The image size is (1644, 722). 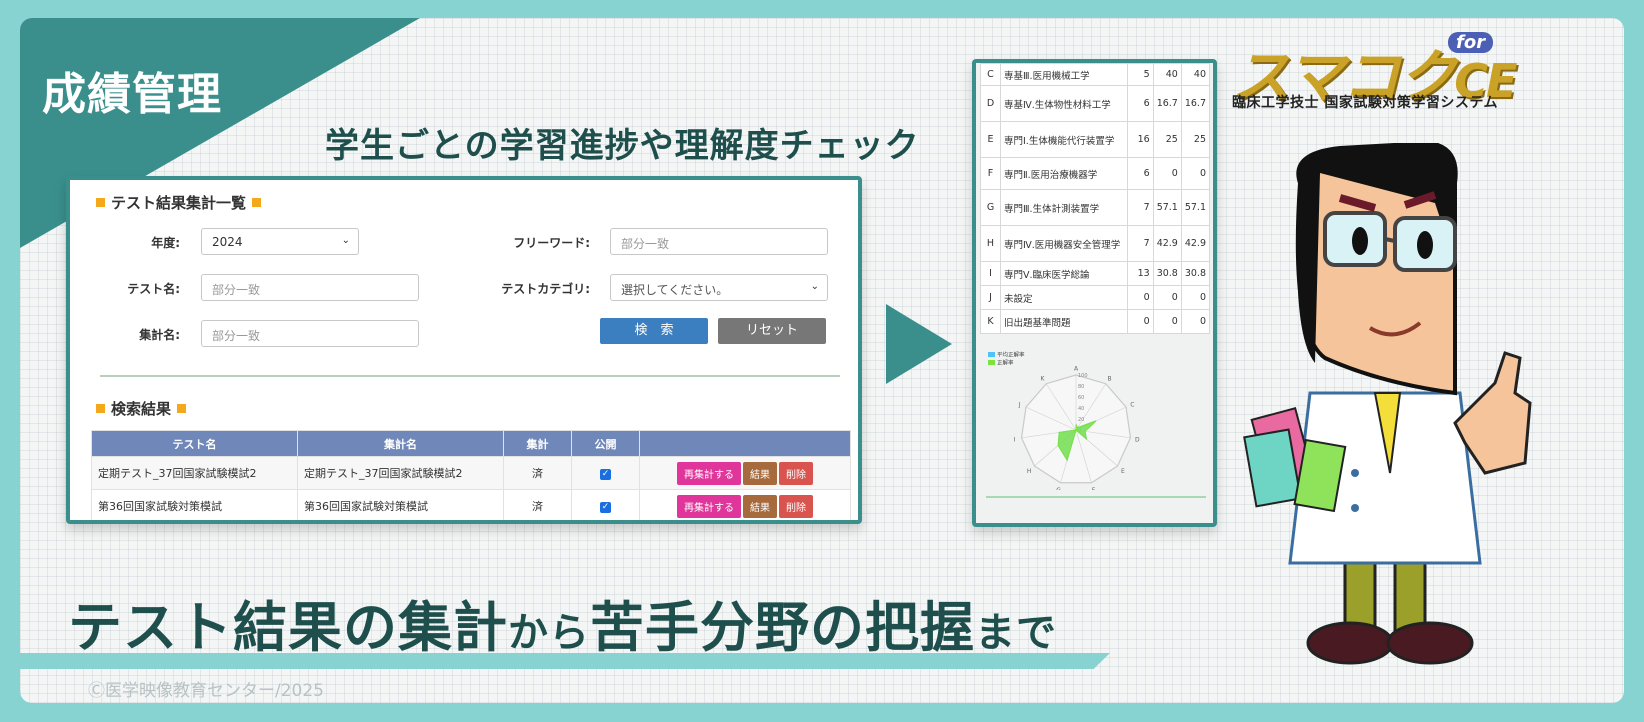 I want to click on year-label: 年度:, so click(x=165, y=243).